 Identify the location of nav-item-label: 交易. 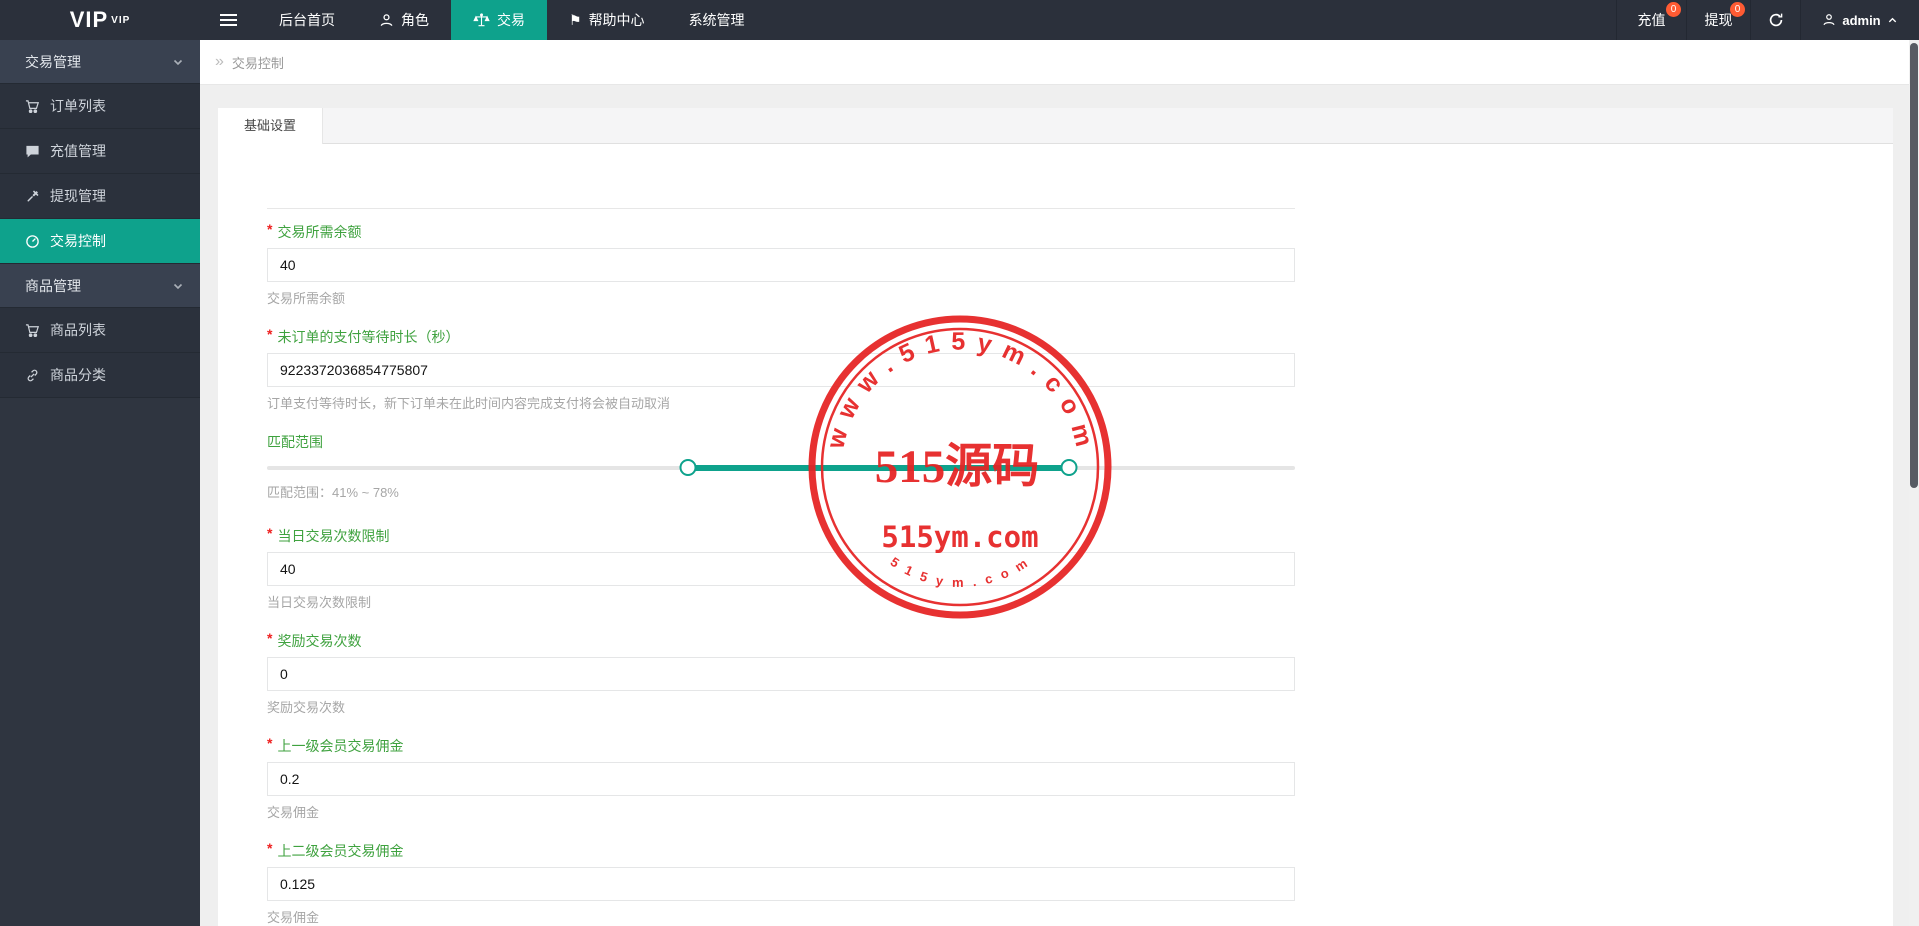
(511, 20).